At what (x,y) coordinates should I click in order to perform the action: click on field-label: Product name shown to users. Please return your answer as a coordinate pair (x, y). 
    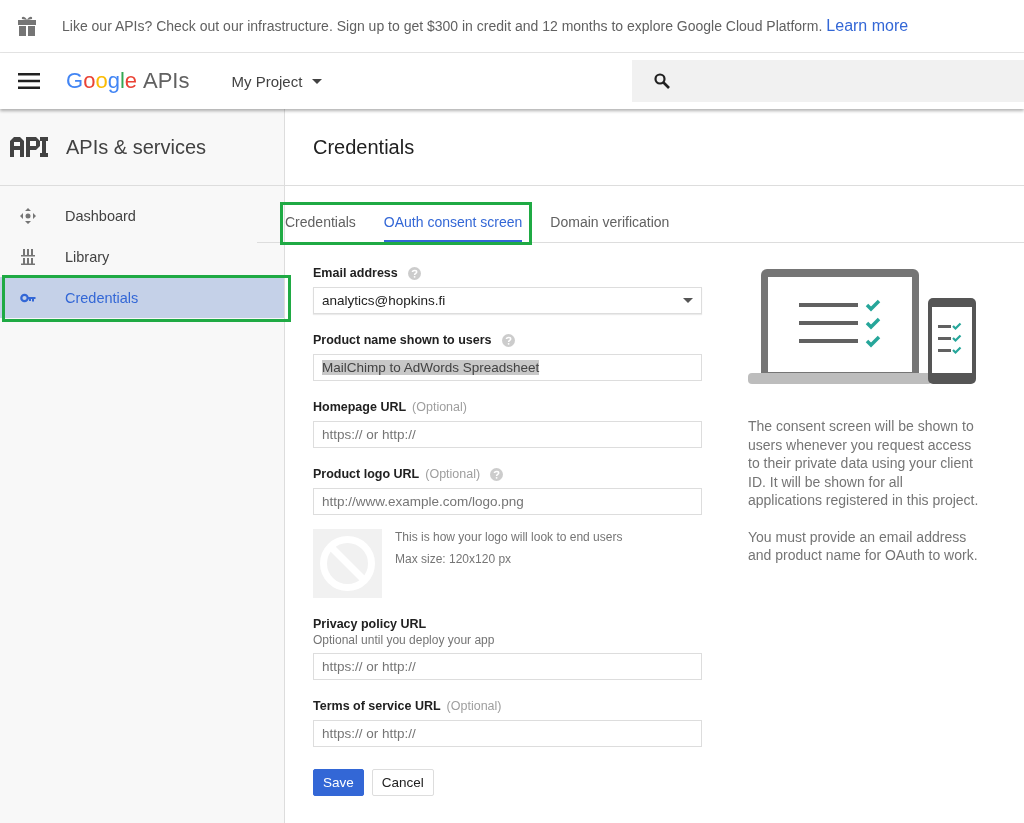
    Looking at the image, I should click on (402, 340).